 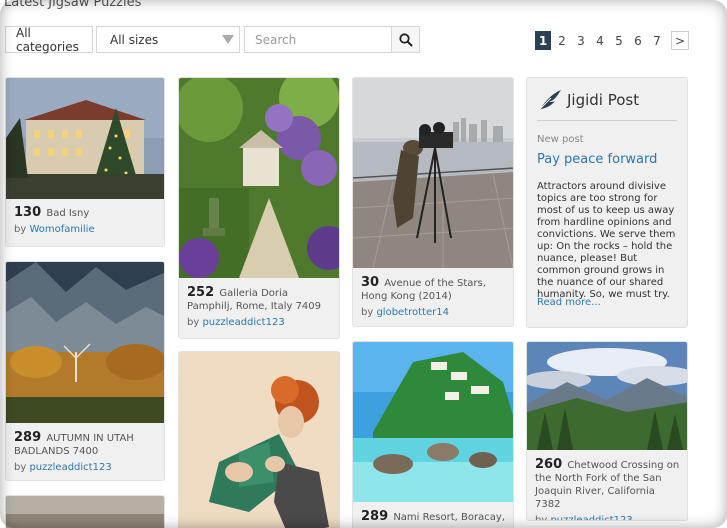 I want to click on author-link: globetrotter14, so click(x=412, y=312).